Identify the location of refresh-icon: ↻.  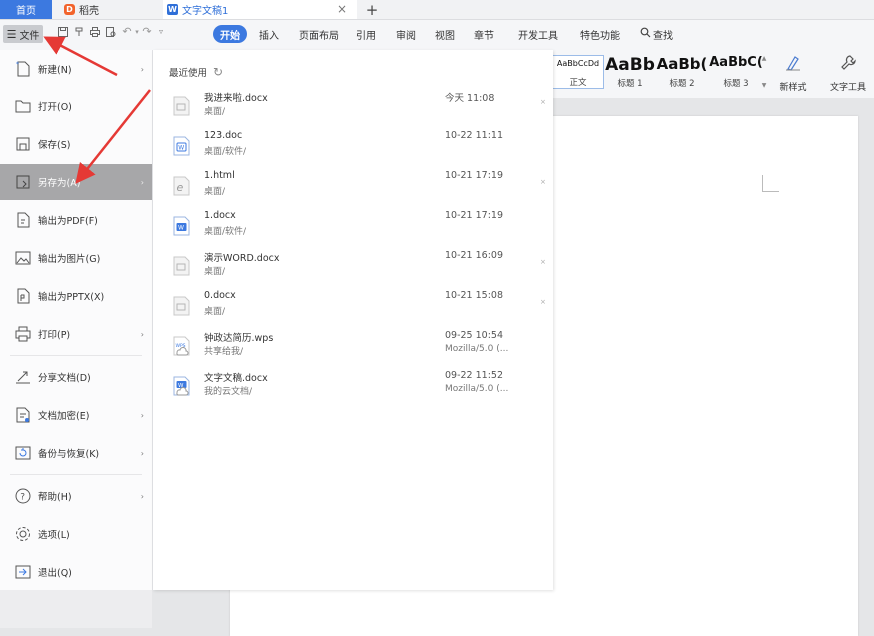
(218, 72).